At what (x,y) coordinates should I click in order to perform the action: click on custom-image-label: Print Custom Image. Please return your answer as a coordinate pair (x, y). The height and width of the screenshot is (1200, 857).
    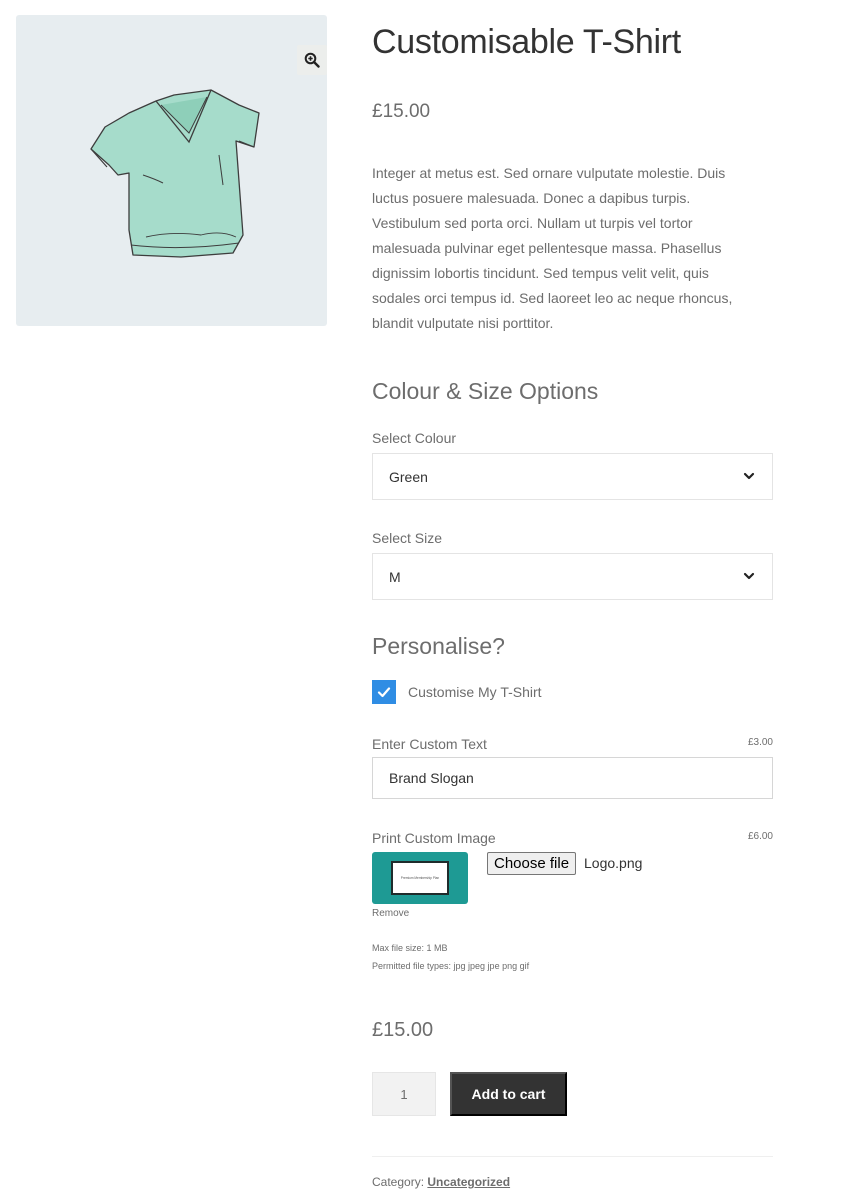
    Looking at the image, I should click on (434, 838).